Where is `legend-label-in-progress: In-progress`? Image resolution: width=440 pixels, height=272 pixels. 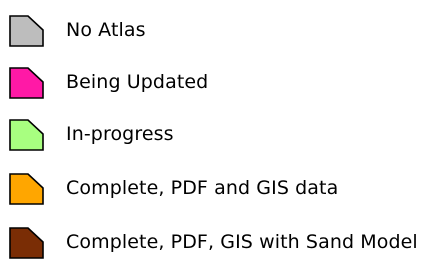 legend-label-in-progress: In-progress is located at coordinates (120, 134).